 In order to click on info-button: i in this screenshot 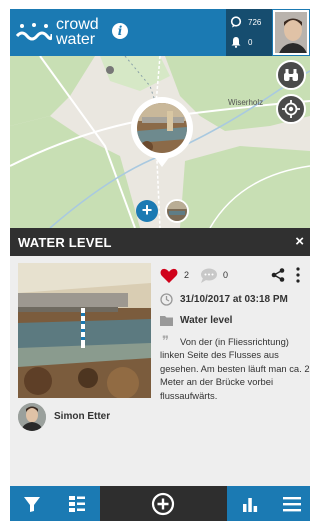, I will do `click(120, 31)`.